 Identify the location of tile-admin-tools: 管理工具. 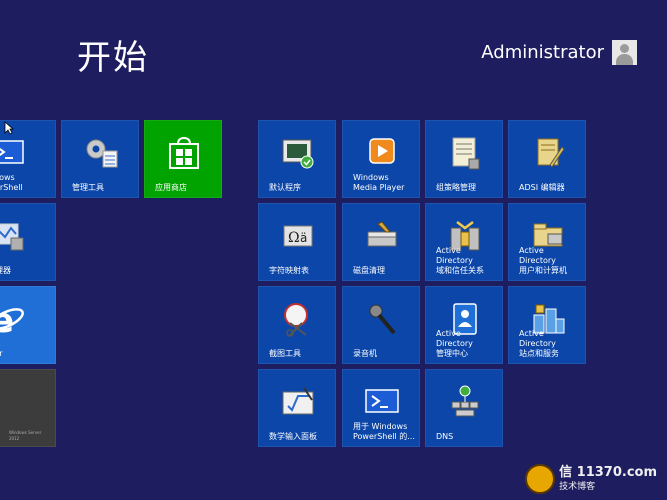
(100, 159).